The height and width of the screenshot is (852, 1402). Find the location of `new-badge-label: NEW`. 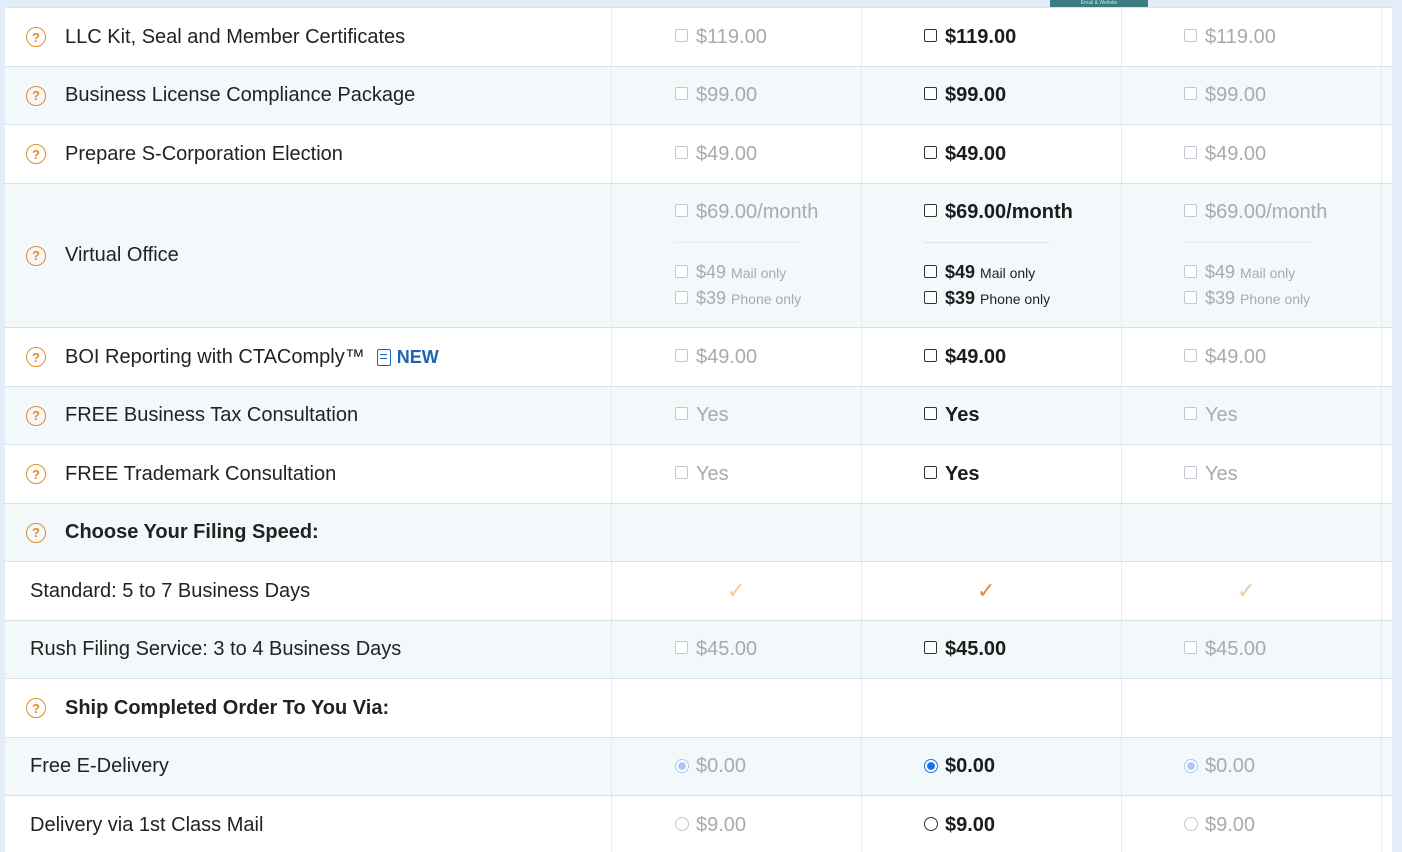

new-badge-label: NEW is located at coordinates (417, 356).